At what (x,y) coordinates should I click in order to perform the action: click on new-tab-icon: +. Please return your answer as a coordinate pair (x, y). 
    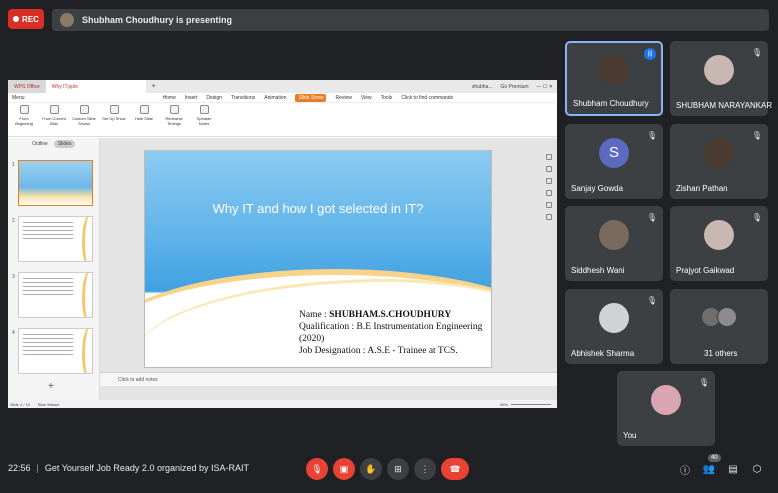
    Looking at the image, I should click on (153, 86).